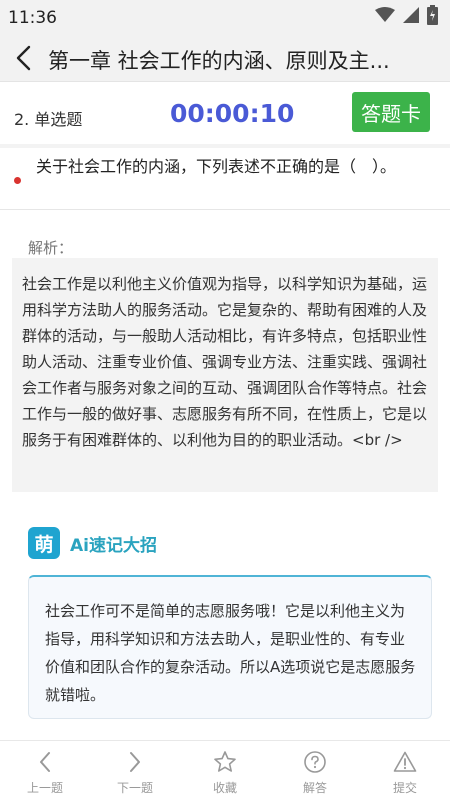 The height and width of the screenshot is (800, 450). Describe the element at coordinates (404, 788) in the screenshot. I see `tab-label: 提交` at that location.